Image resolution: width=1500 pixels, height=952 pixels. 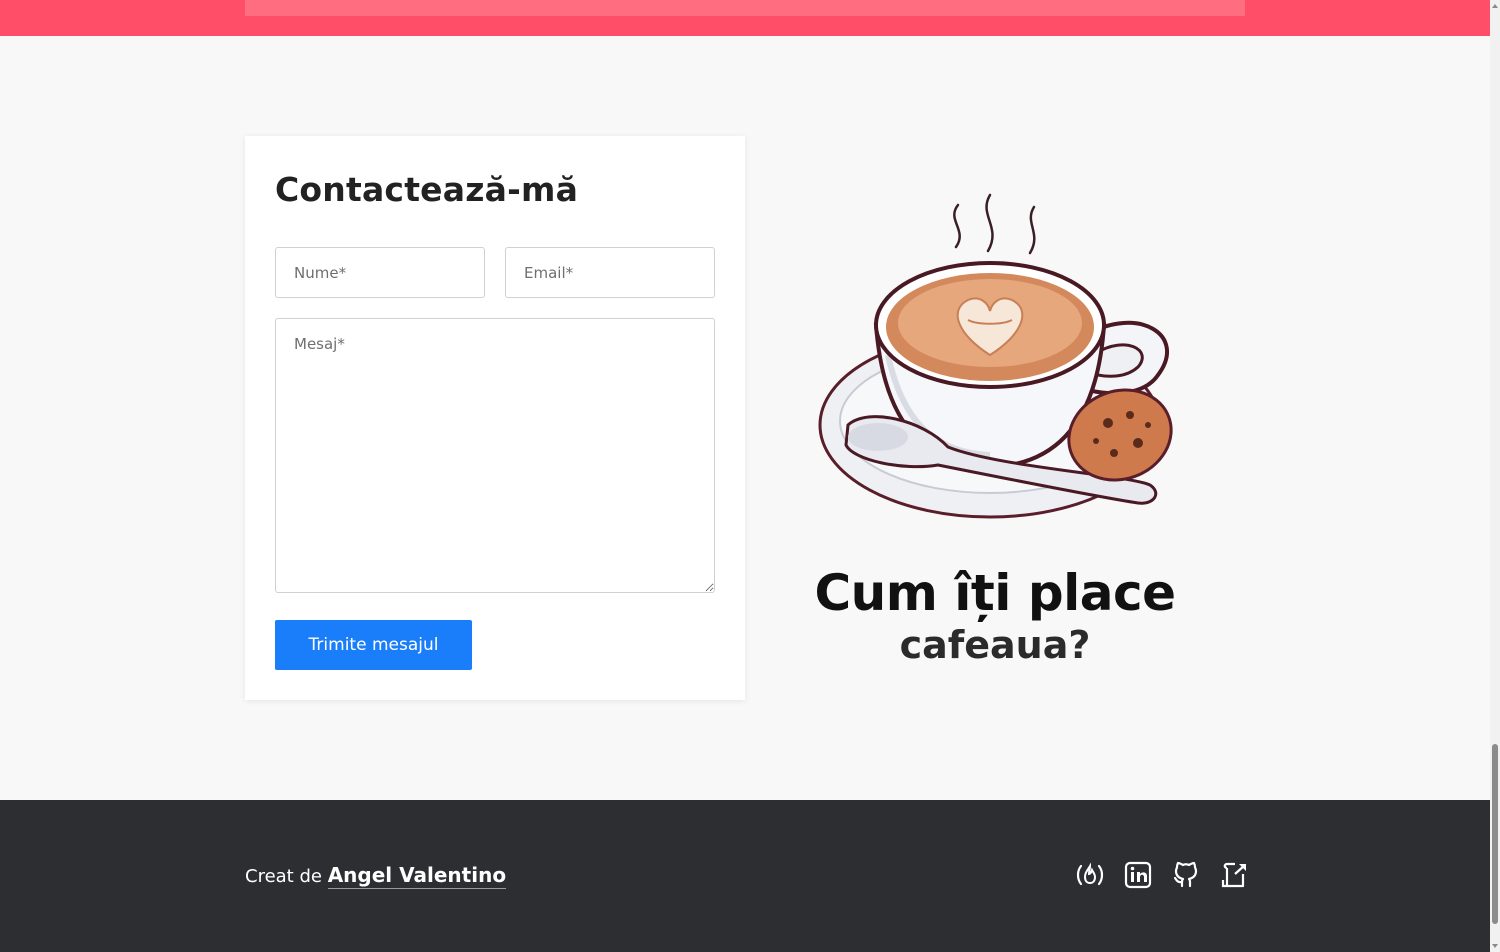 I want to click on submit-button: Trimite mesajul, so click(x=373, y=645).